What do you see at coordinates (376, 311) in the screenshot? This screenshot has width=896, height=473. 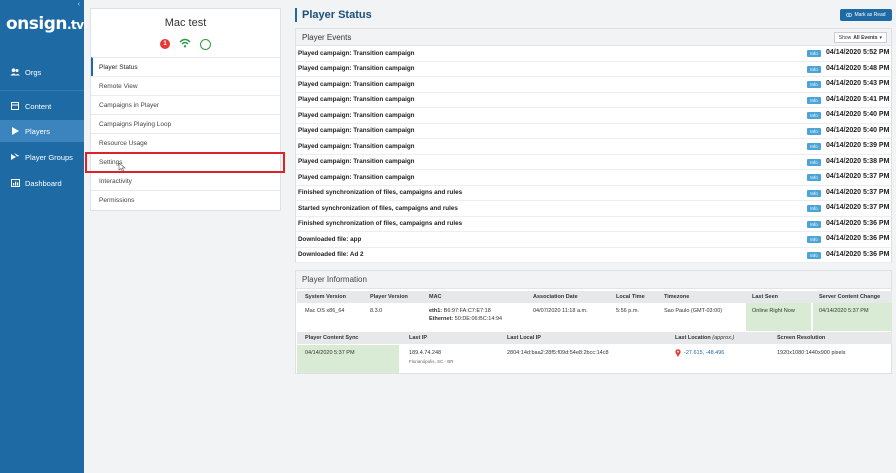 I see `player-version-value: 8.3.0` at bounding box center [376, 311].